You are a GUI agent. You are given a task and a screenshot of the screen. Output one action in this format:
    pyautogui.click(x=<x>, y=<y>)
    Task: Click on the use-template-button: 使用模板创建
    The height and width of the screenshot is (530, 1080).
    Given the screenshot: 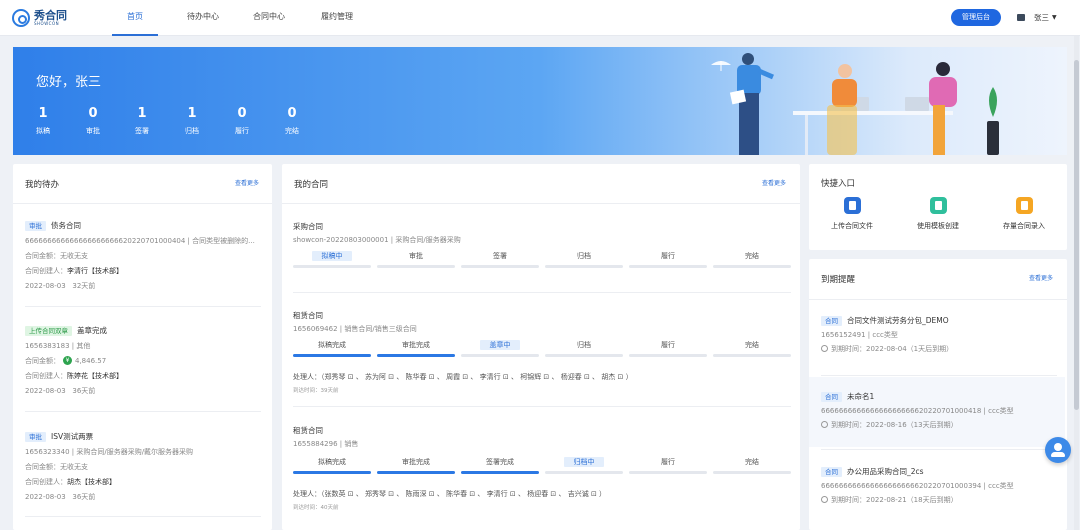 What is the action you would take?
    pyautogui.click(x=938, y=214)
    